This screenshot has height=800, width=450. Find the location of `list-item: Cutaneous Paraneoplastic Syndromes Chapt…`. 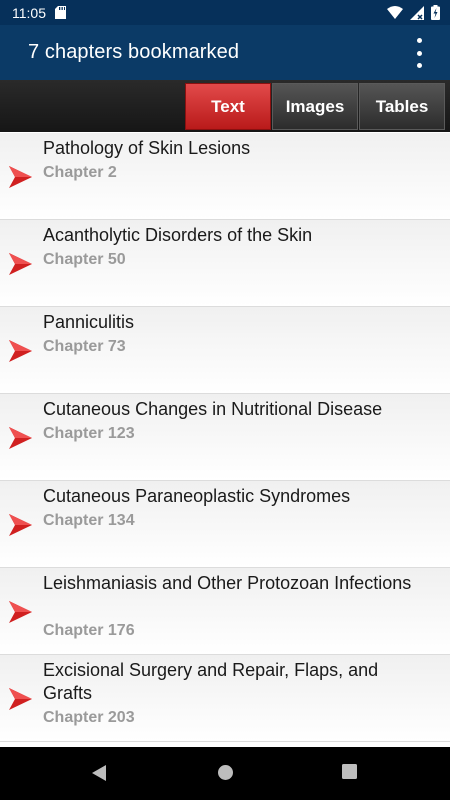

list-item: Cutaneous Paraneoplastic Syndromes Chapt… is located at coordinates (225, 524).